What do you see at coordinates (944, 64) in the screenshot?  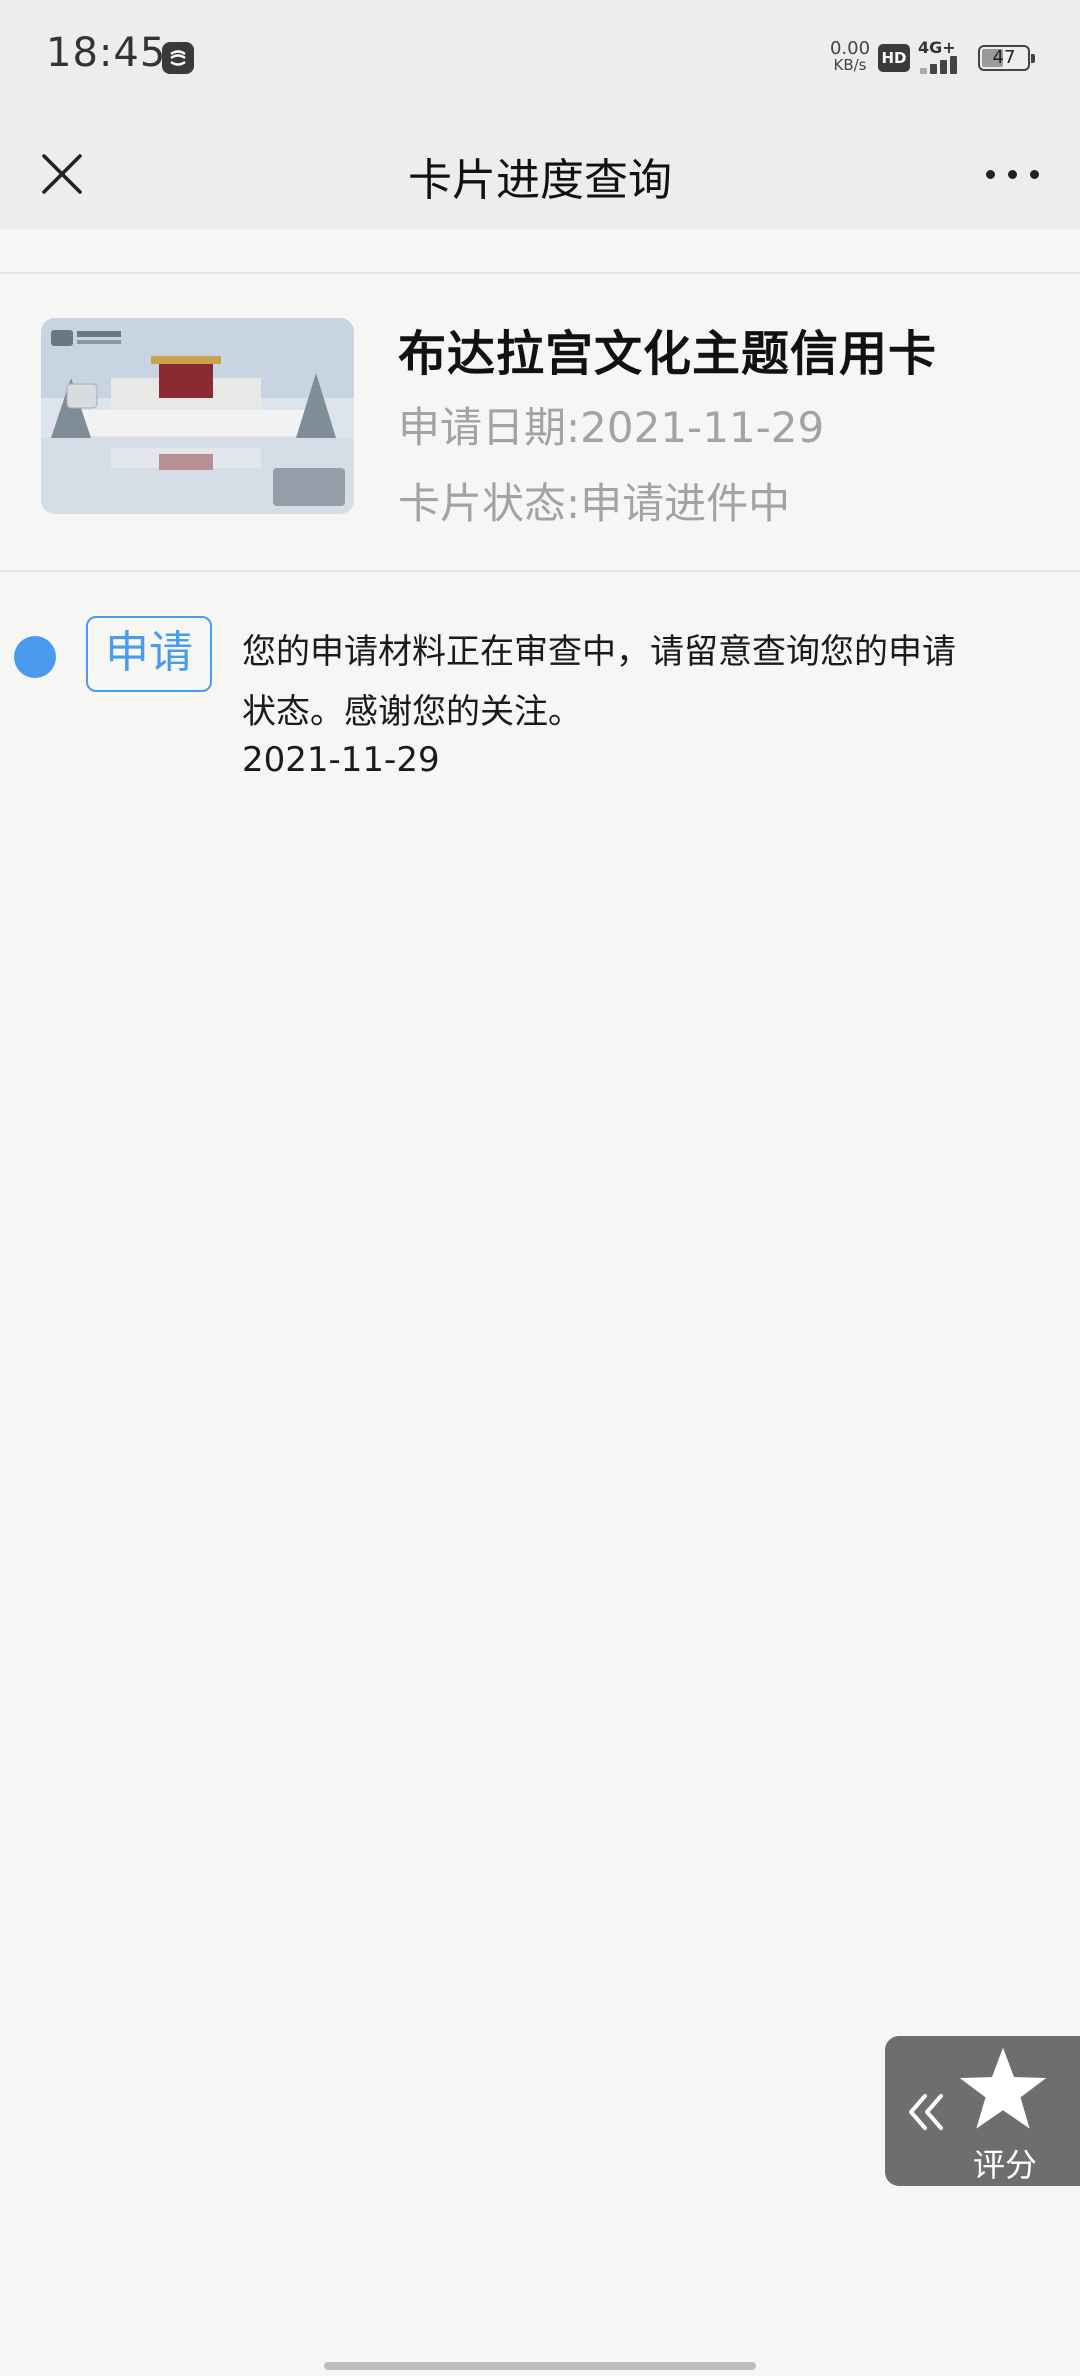 I see `signal-bars-icon` at bounding box center [944, 64].